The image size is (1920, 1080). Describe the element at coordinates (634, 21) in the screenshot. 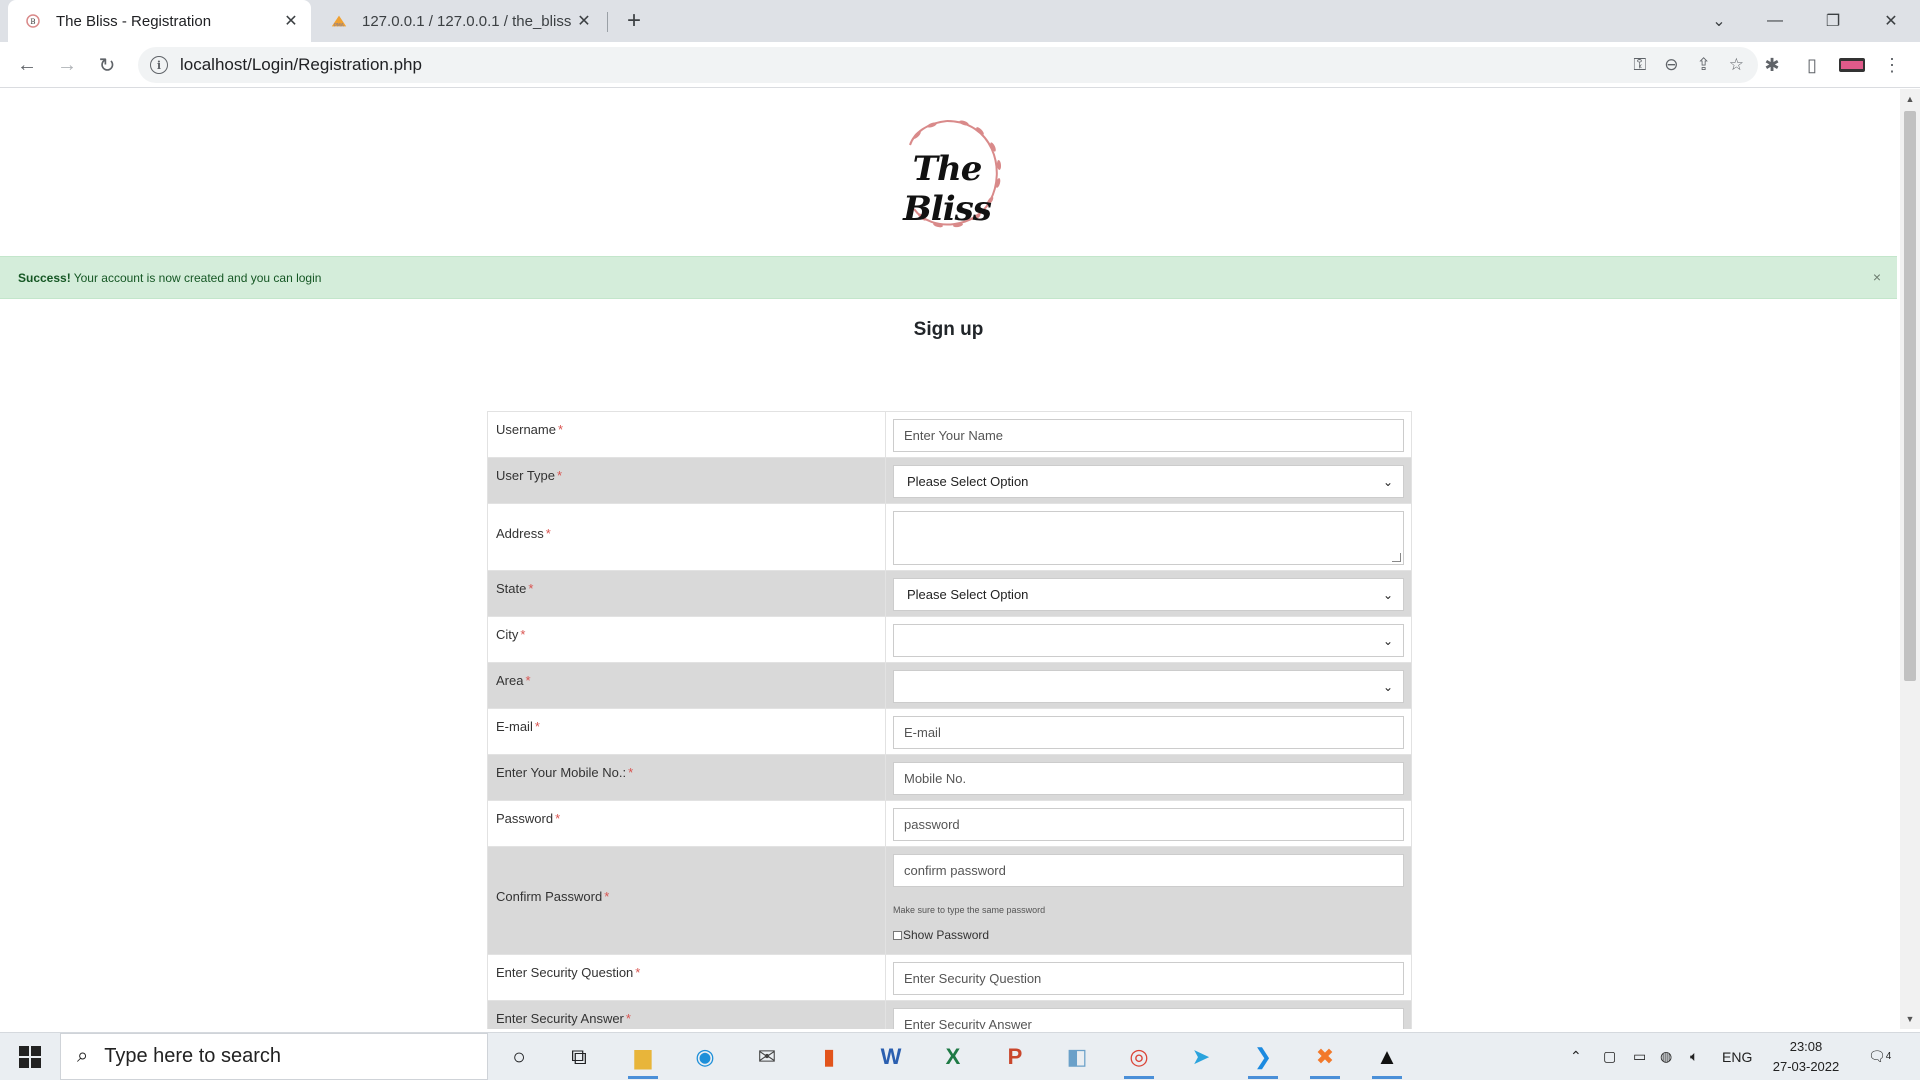

I see `new-tab-icon: +` at that location.